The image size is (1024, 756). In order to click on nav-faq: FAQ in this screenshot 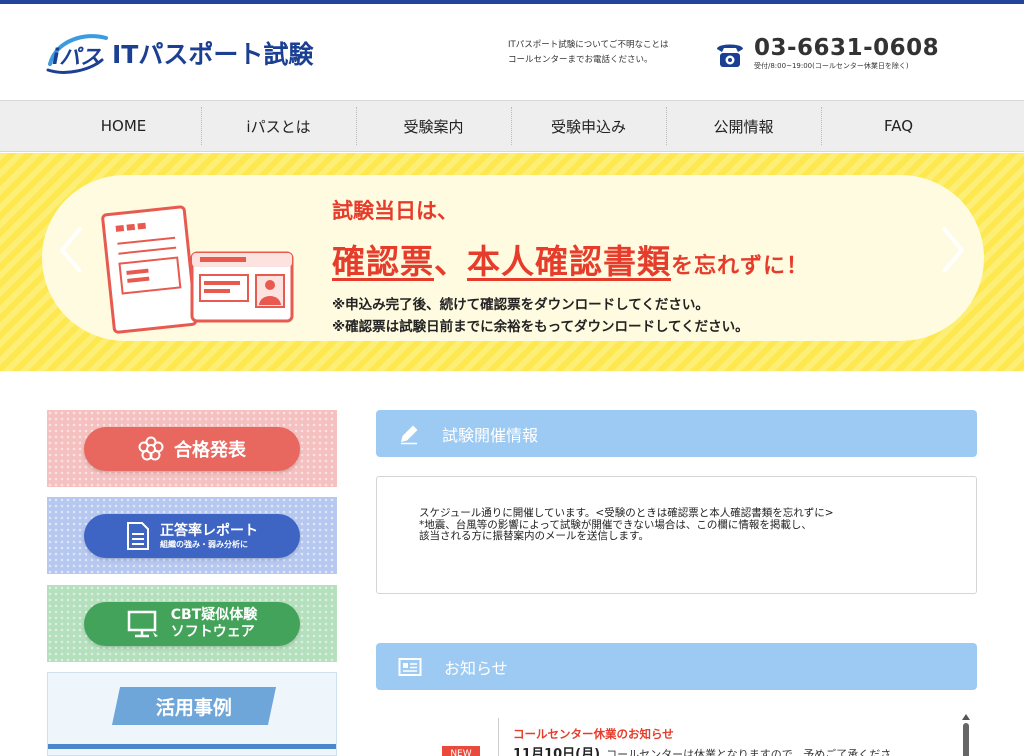, I will do `click(898, 126)`.